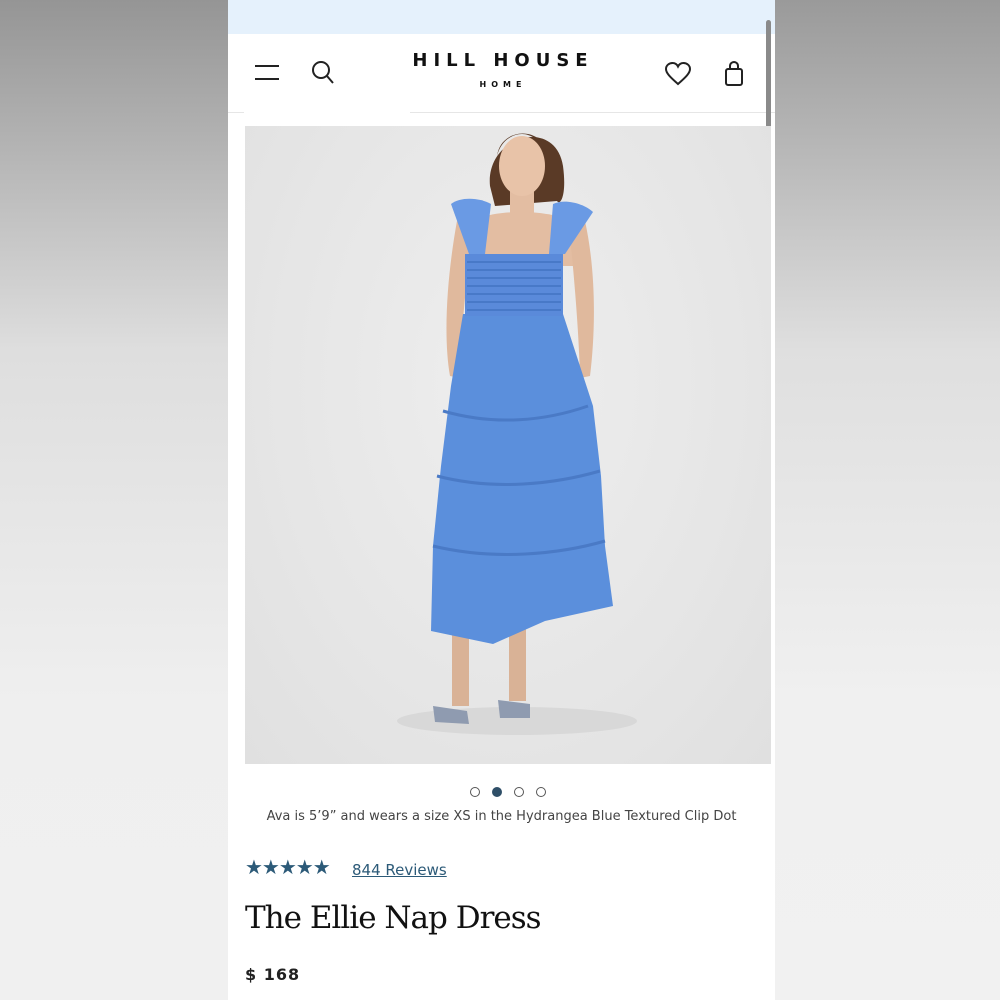 The height and width of the screenshot is (1000, 1000). I want to click on carousel-dots, so click(508, 793).